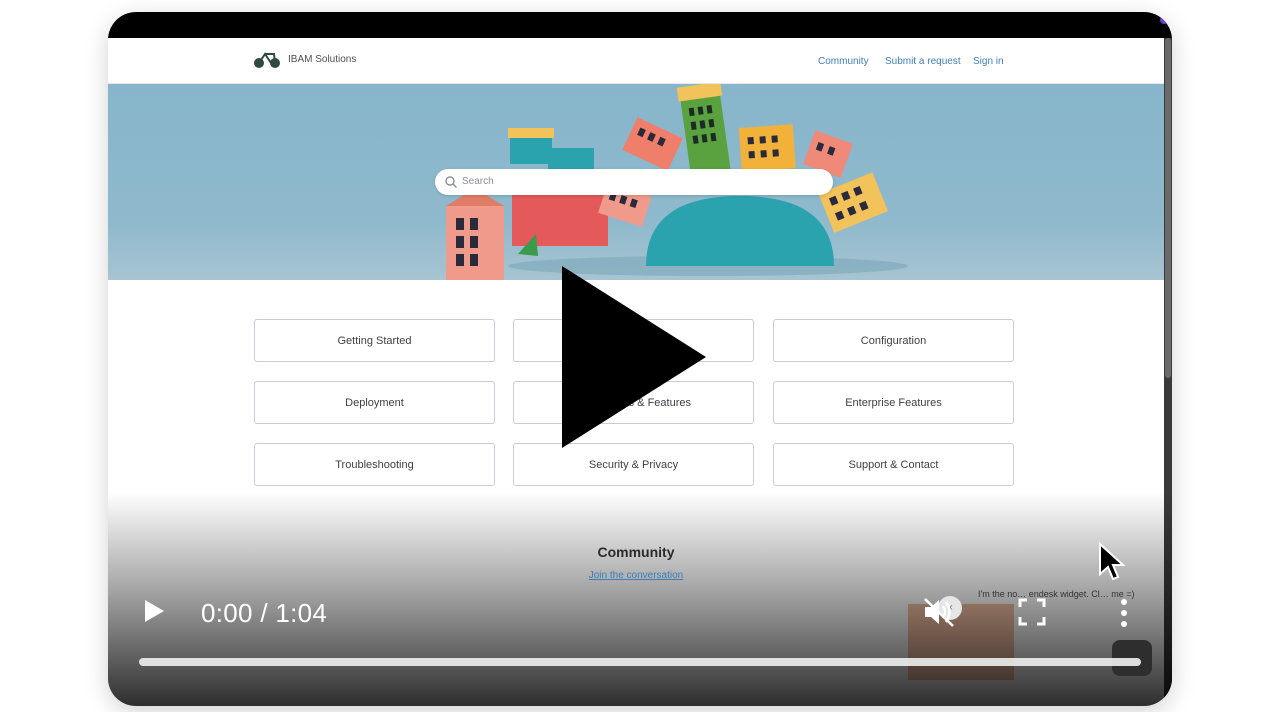 The image size is (1268, 712). I want to click on nav-sign-in-link: Sign in, so click(988, 61).